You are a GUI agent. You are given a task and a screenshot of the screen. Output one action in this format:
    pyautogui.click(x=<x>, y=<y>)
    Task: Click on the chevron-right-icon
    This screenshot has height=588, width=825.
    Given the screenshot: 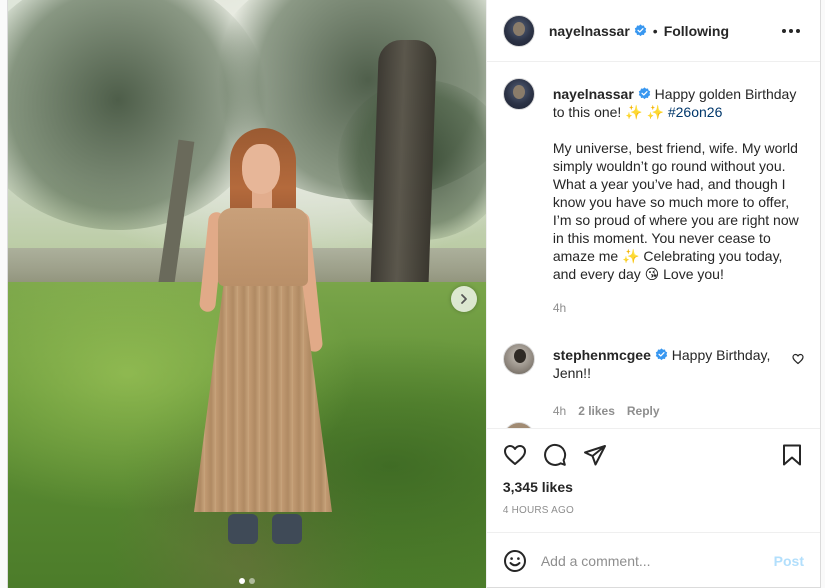 What is the action you would take?
    pyautogui.click(x=464, y=299)
    